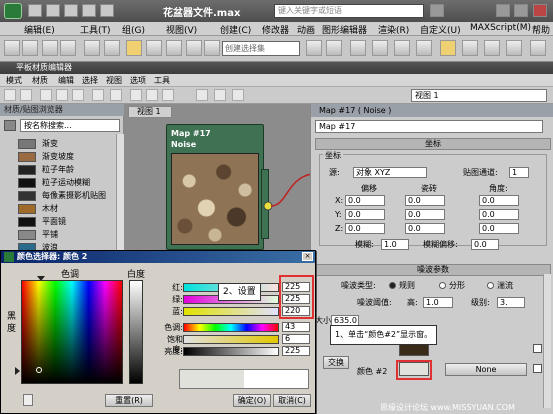 This screenshot has height=414, width=553. Describe the element at coordinates (60, 170) in the screenshot. I see `browser-list-item: 粒子年龄` at that location.